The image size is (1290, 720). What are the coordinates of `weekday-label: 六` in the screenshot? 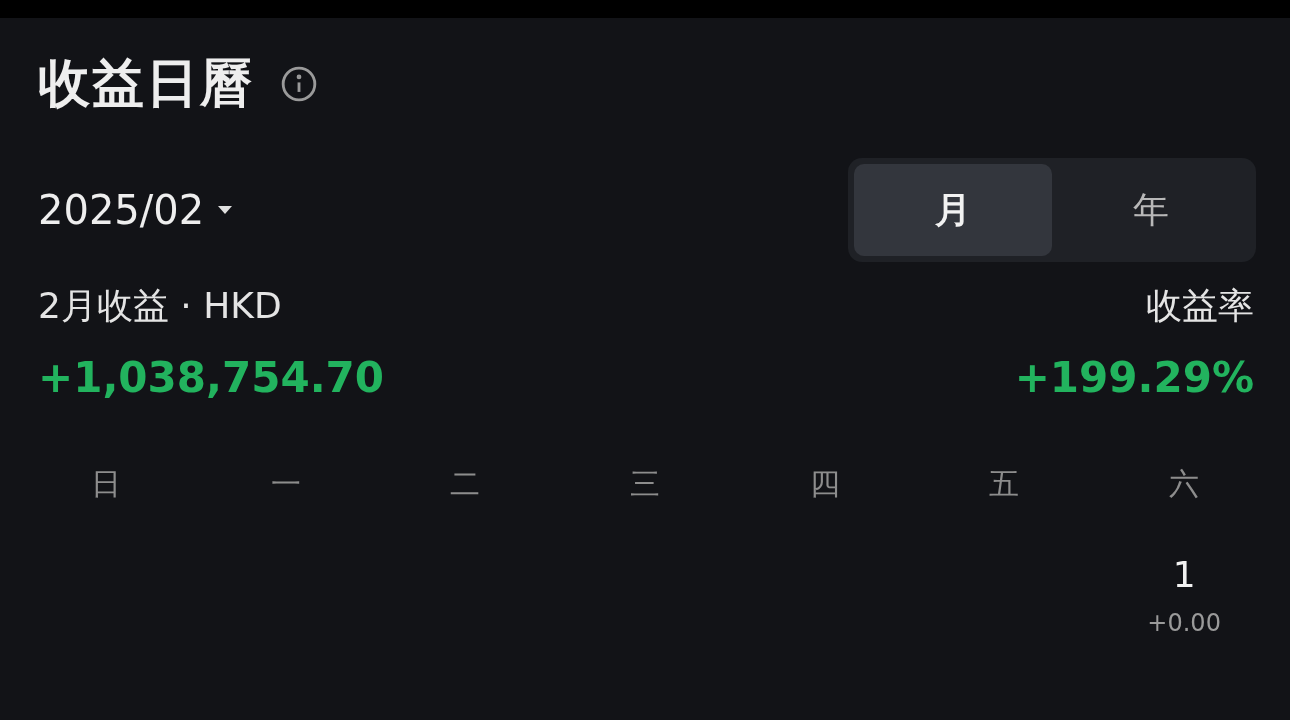 It's located at (1184, 484).